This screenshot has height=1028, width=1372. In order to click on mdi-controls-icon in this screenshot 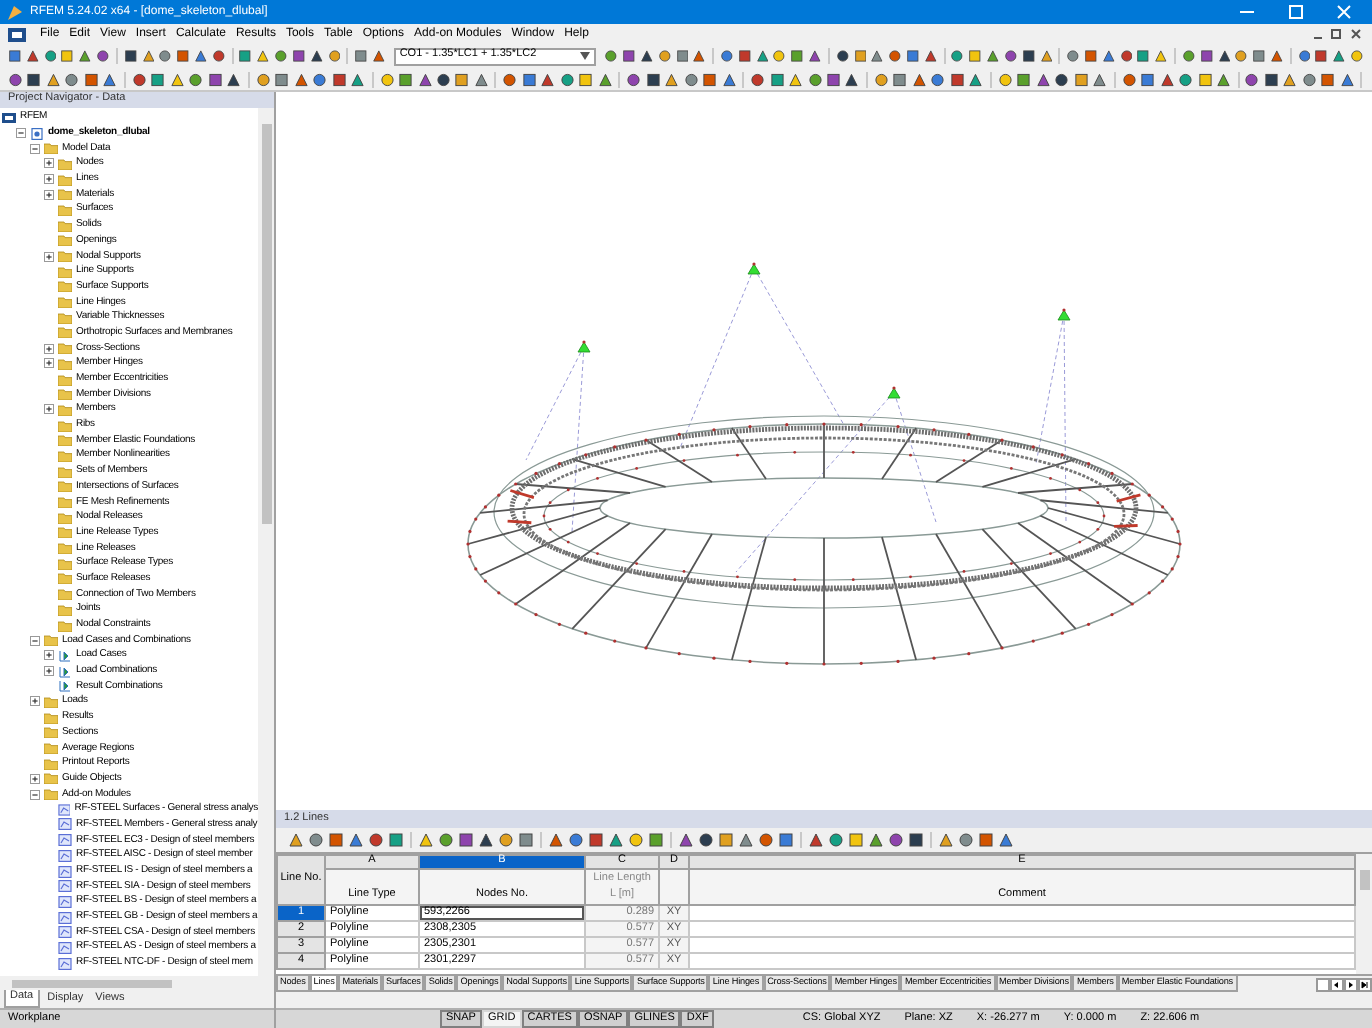, I will do `click(1338, 34)`.